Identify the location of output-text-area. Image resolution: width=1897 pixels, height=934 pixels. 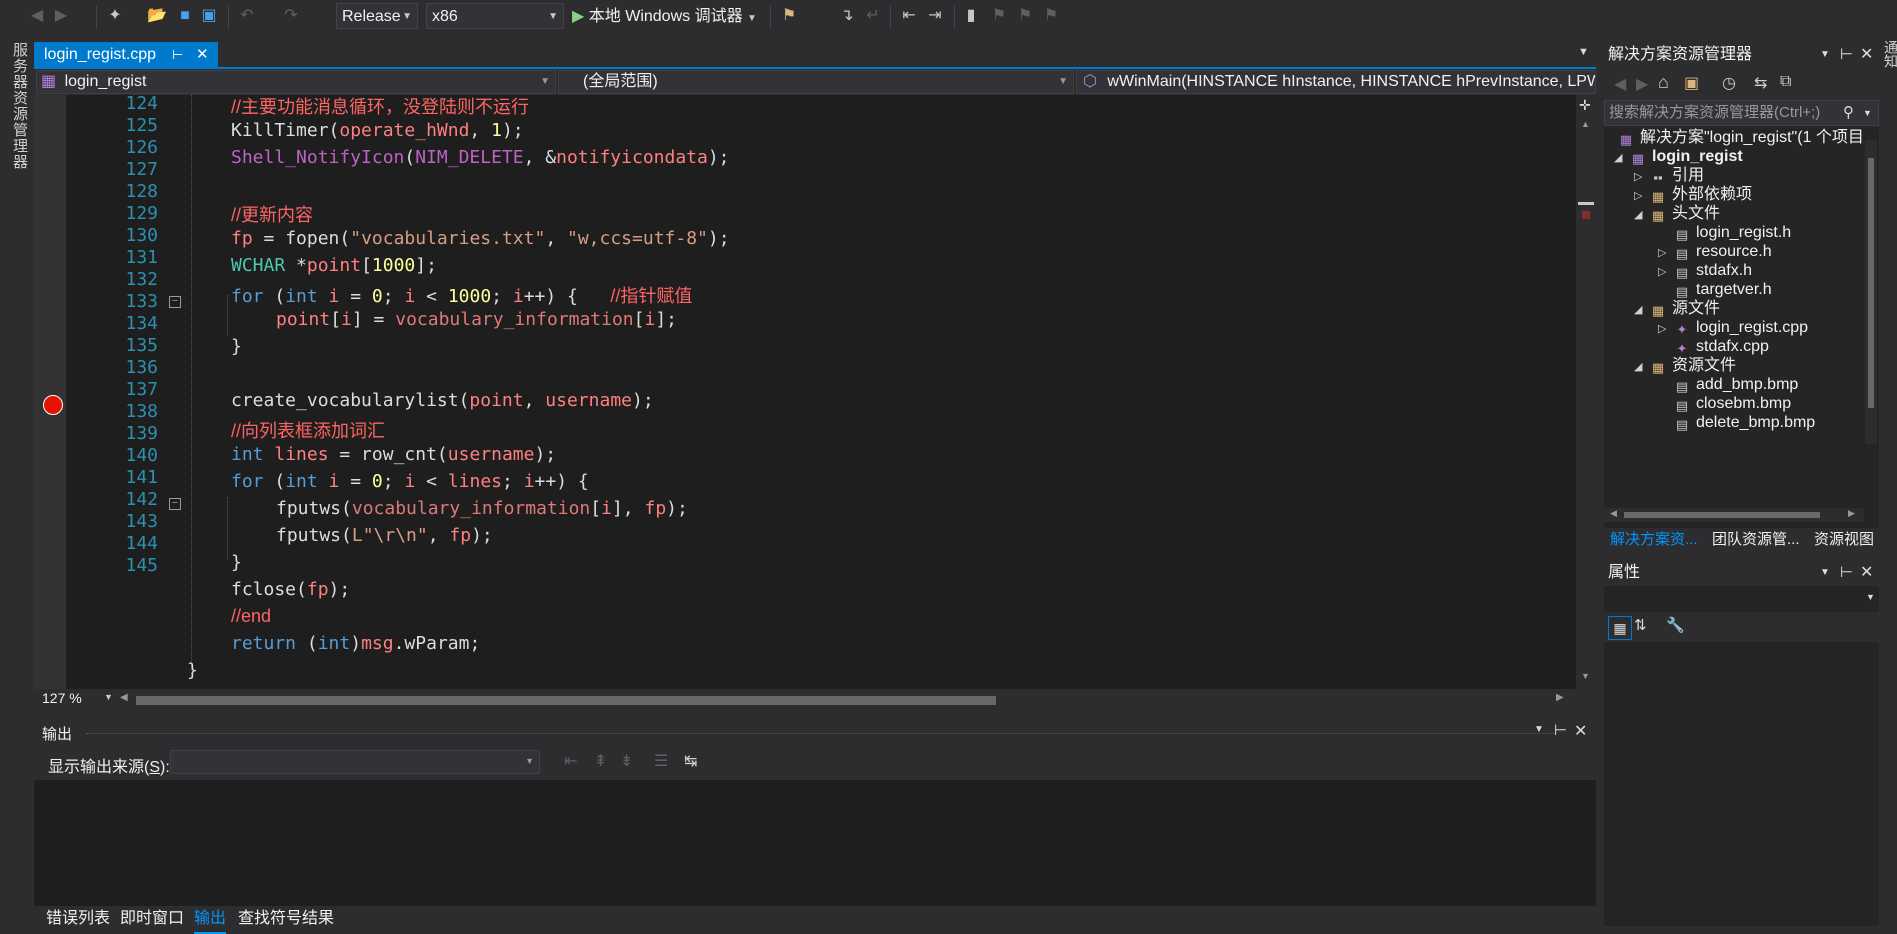
(815, 843).